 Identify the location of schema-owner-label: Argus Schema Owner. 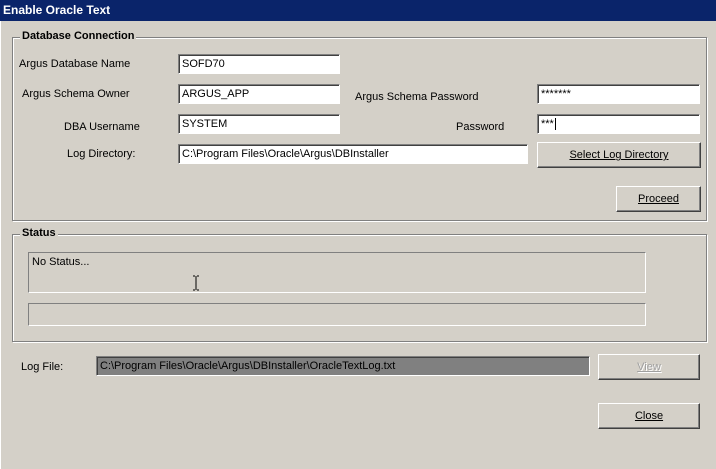
(76, 94).